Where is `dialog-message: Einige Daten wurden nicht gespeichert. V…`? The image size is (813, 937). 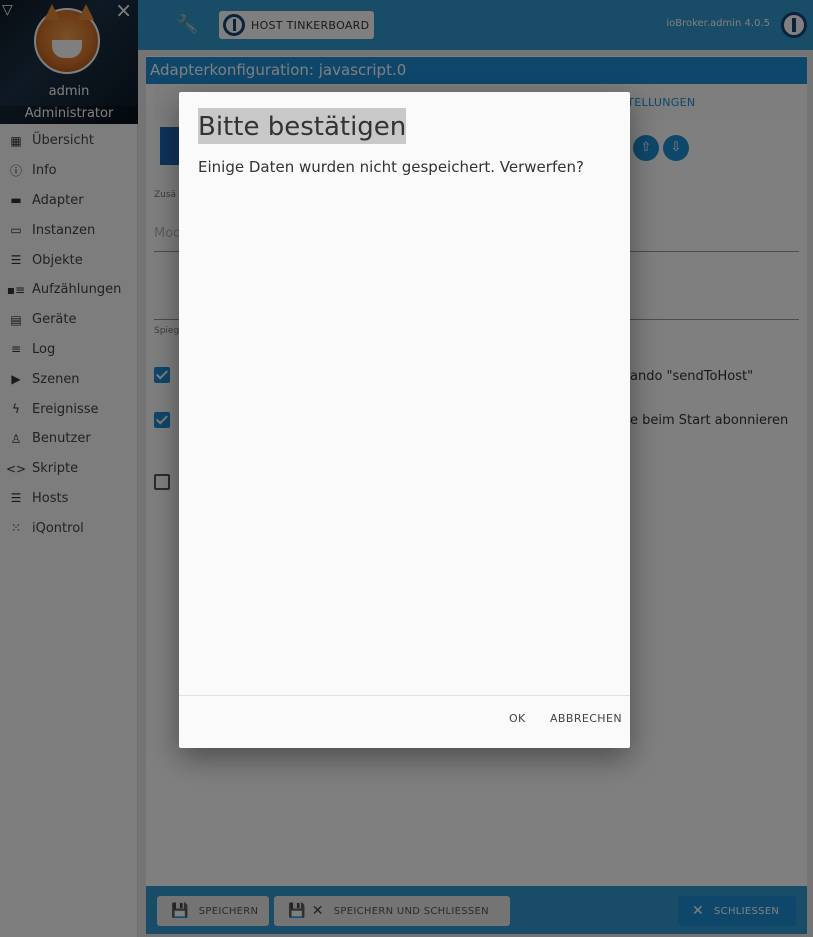
dialog-message: Einige Daten wurden nicht gespeichert. V… is located at coordinates (391, 167).